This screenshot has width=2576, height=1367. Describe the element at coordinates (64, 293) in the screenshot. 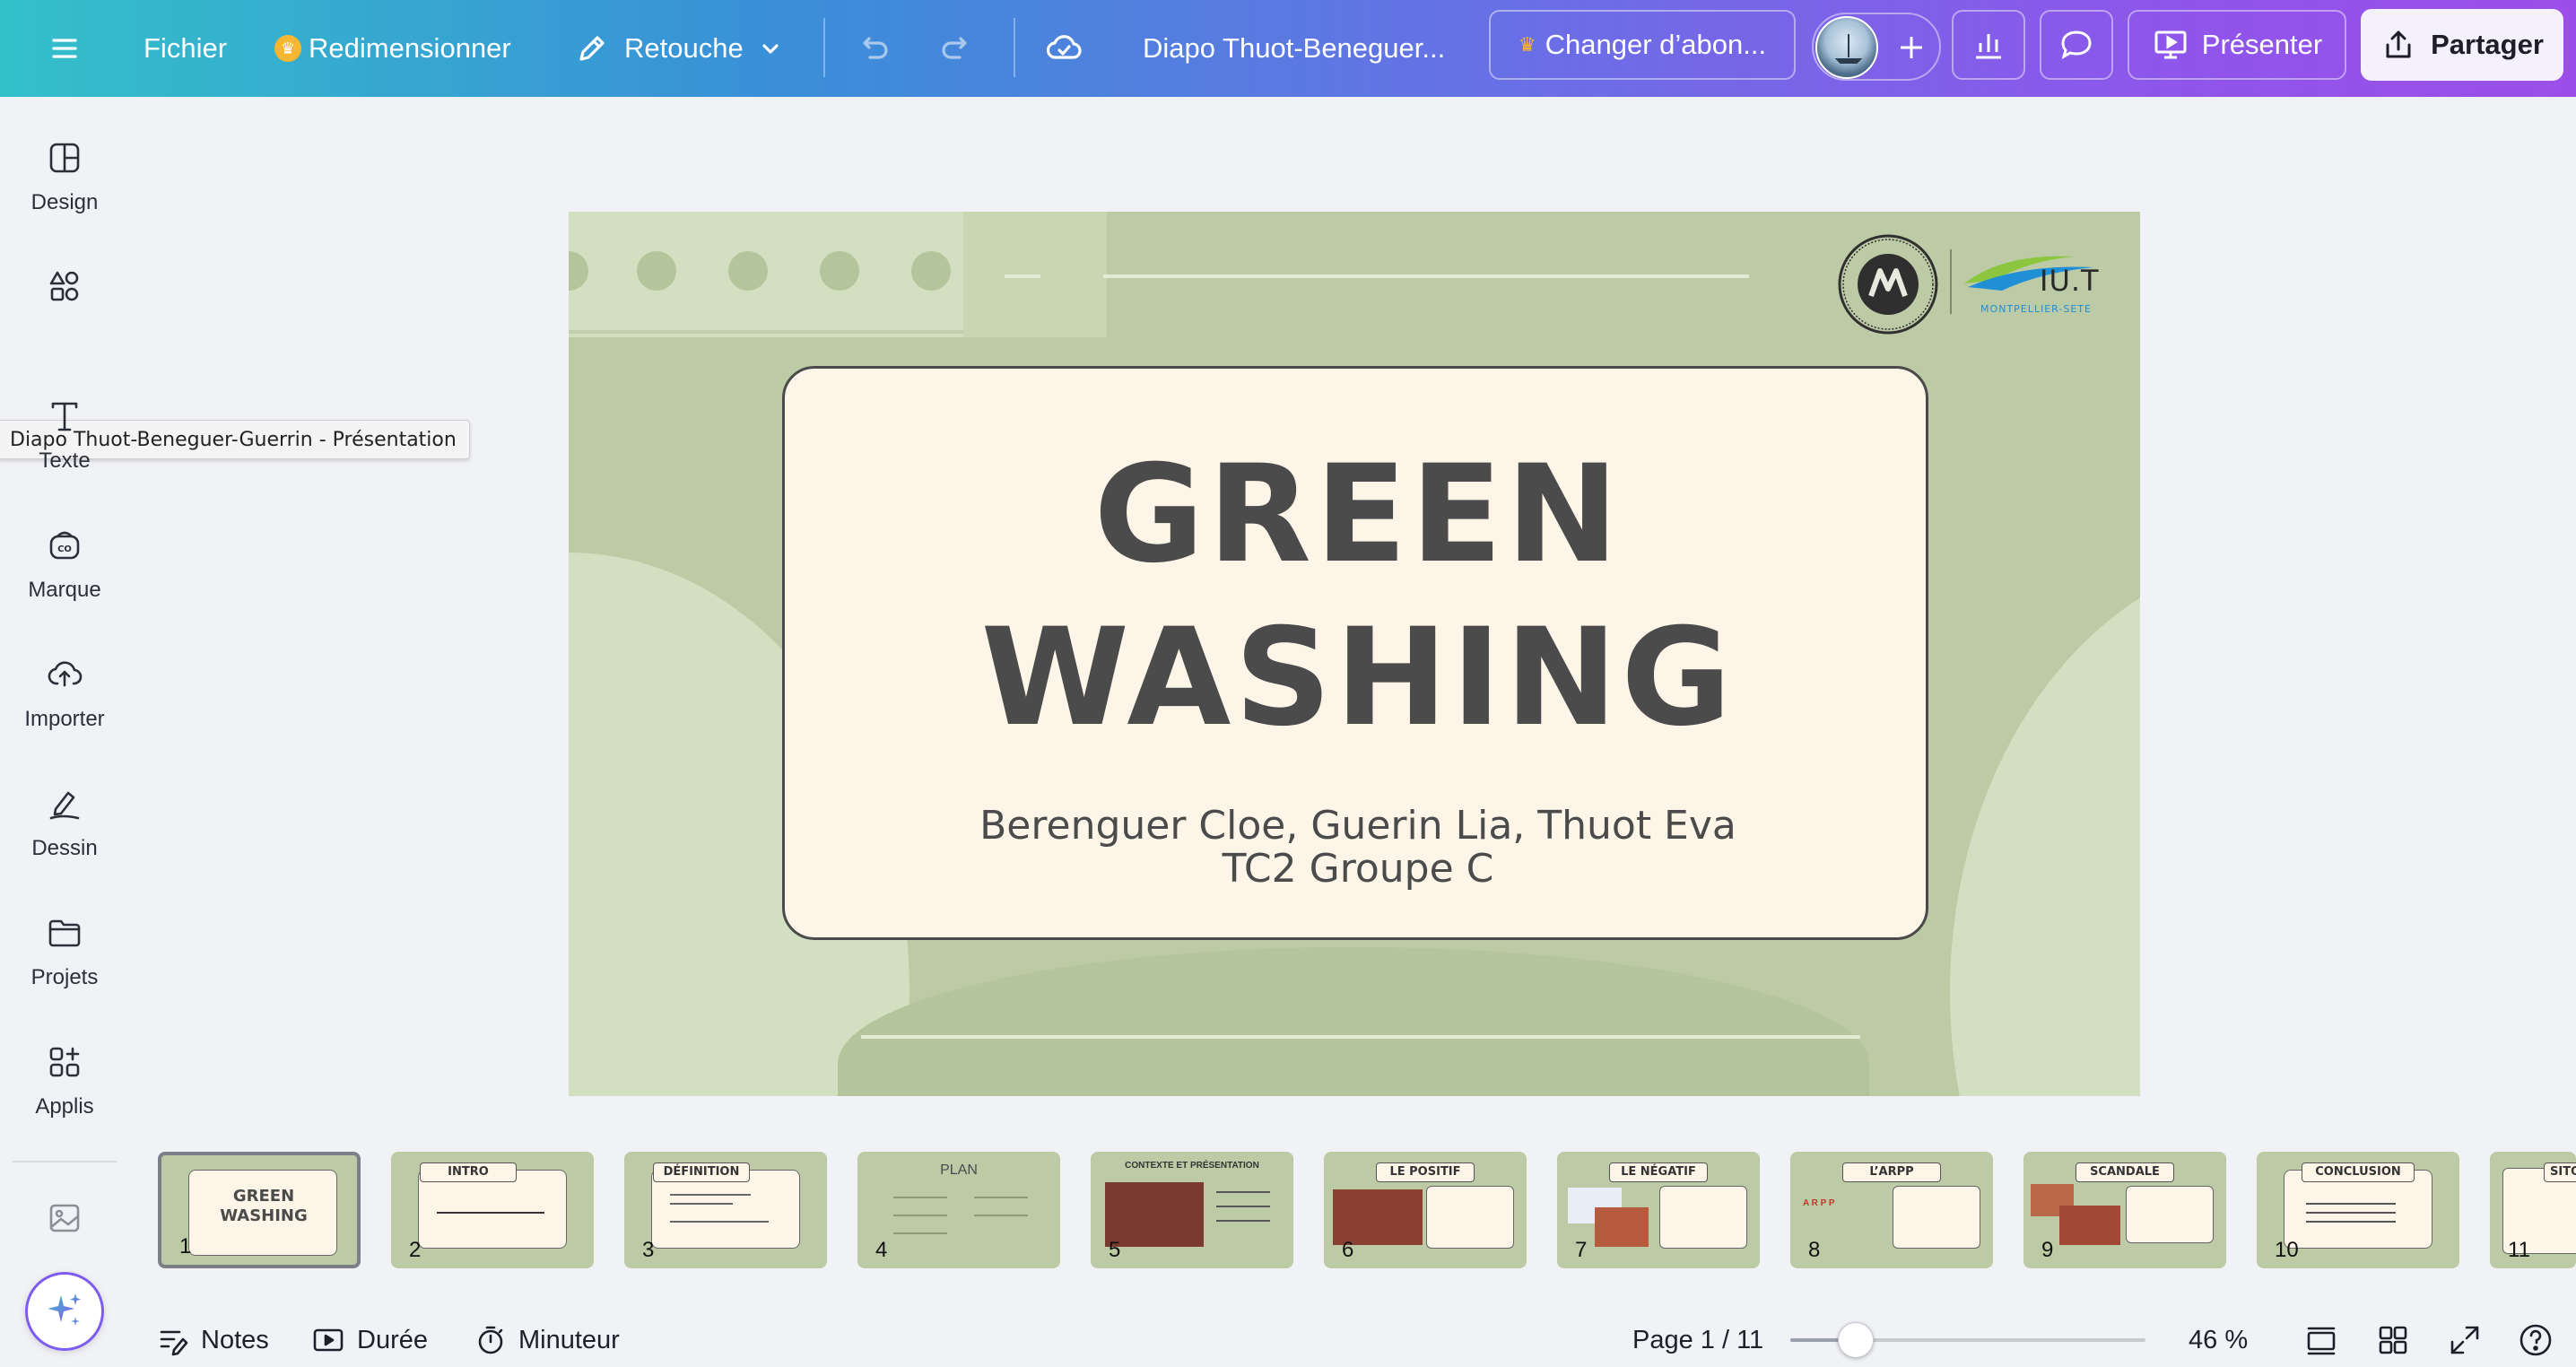

I see `sidebar-item-elements` at that location.